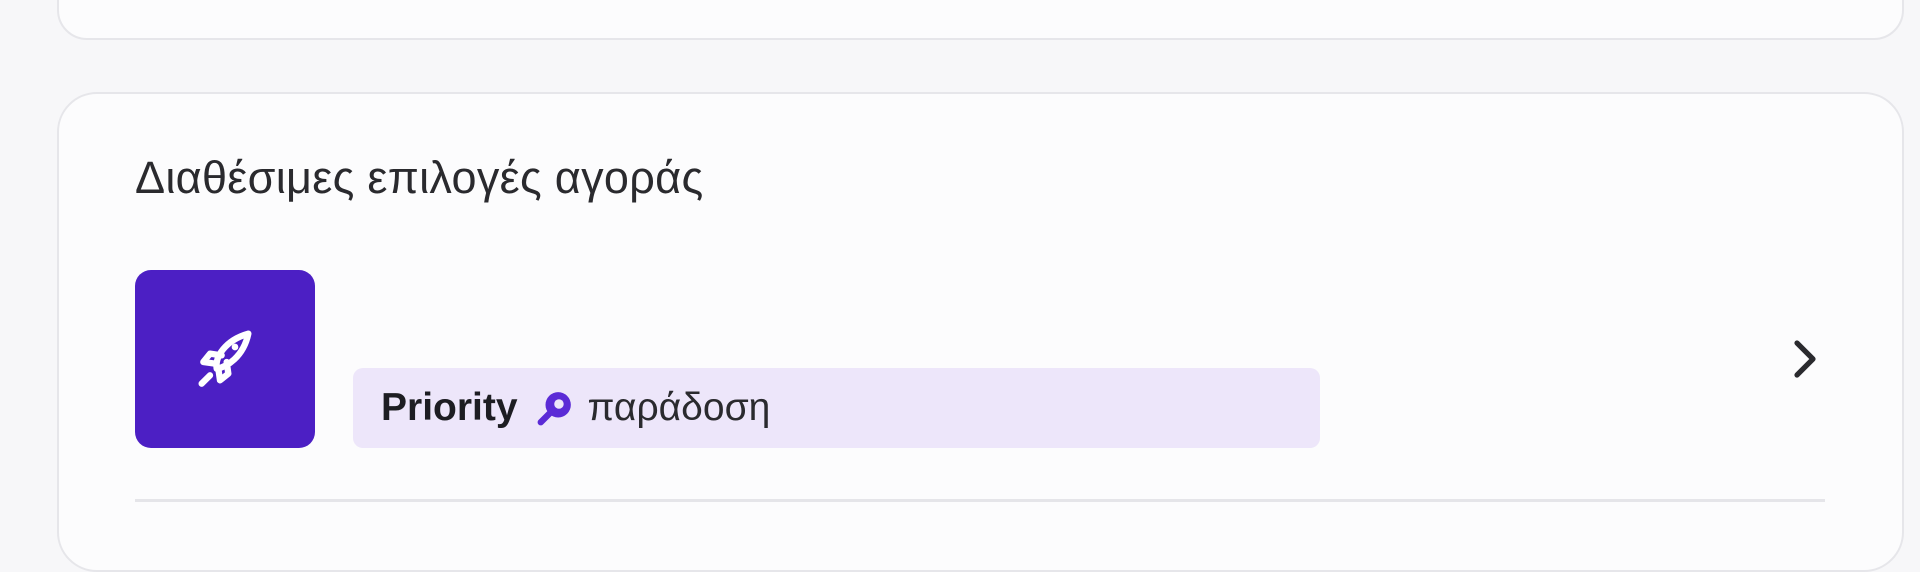  I want to click on priority-delivery-badge: Priority παράδοση, so click(836, 408).